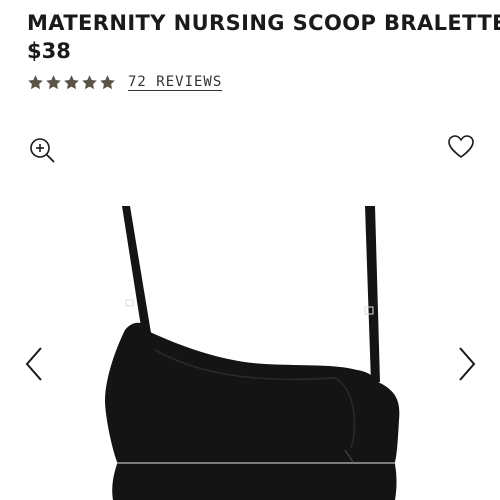 Image resolution: width=500 pixels, height=500 pixels. Describe the element at coordinates (49, 51) in the screenshot. I see `product-price: $38` at that location.